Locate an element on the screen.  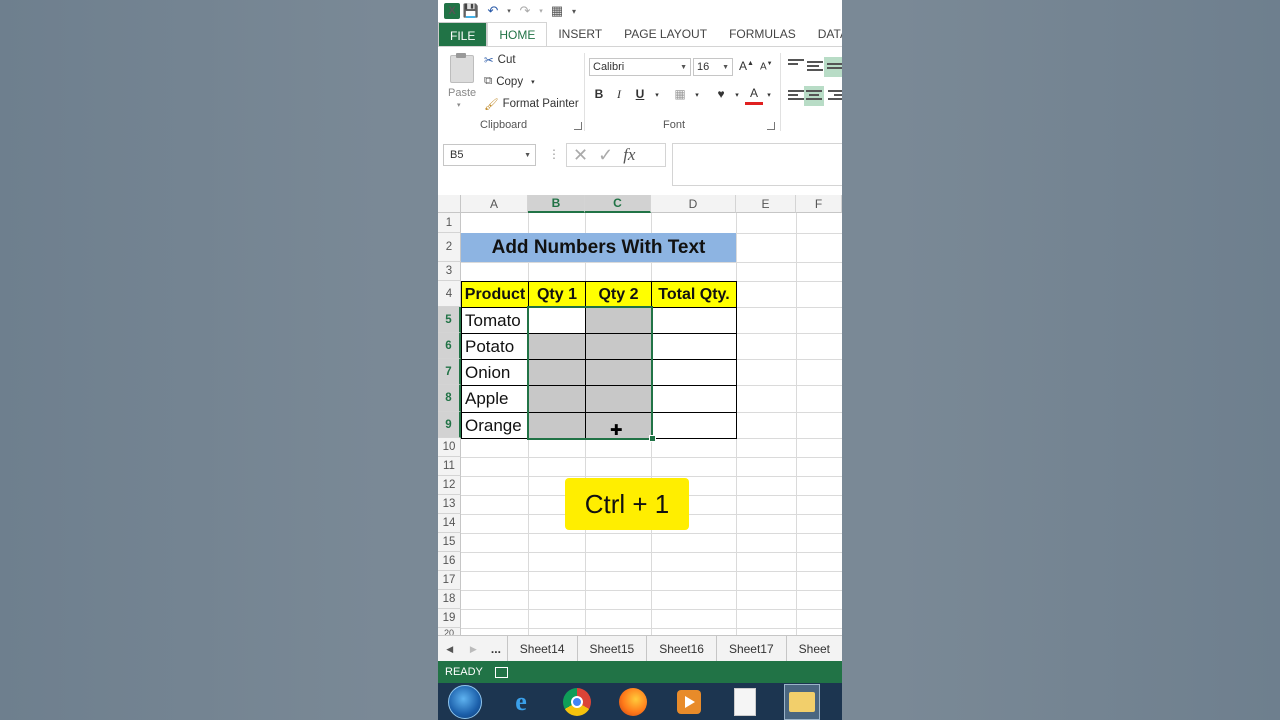
header-qty-2: Qty 2 is located at coordinates (618, 294).